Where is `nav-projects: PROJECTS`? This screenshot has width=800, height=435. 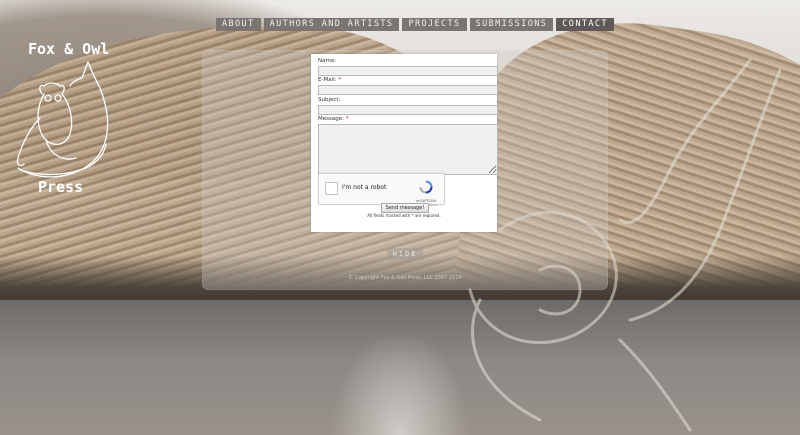 nav-projects: PROJECTS is located at coordinates (434, 24).